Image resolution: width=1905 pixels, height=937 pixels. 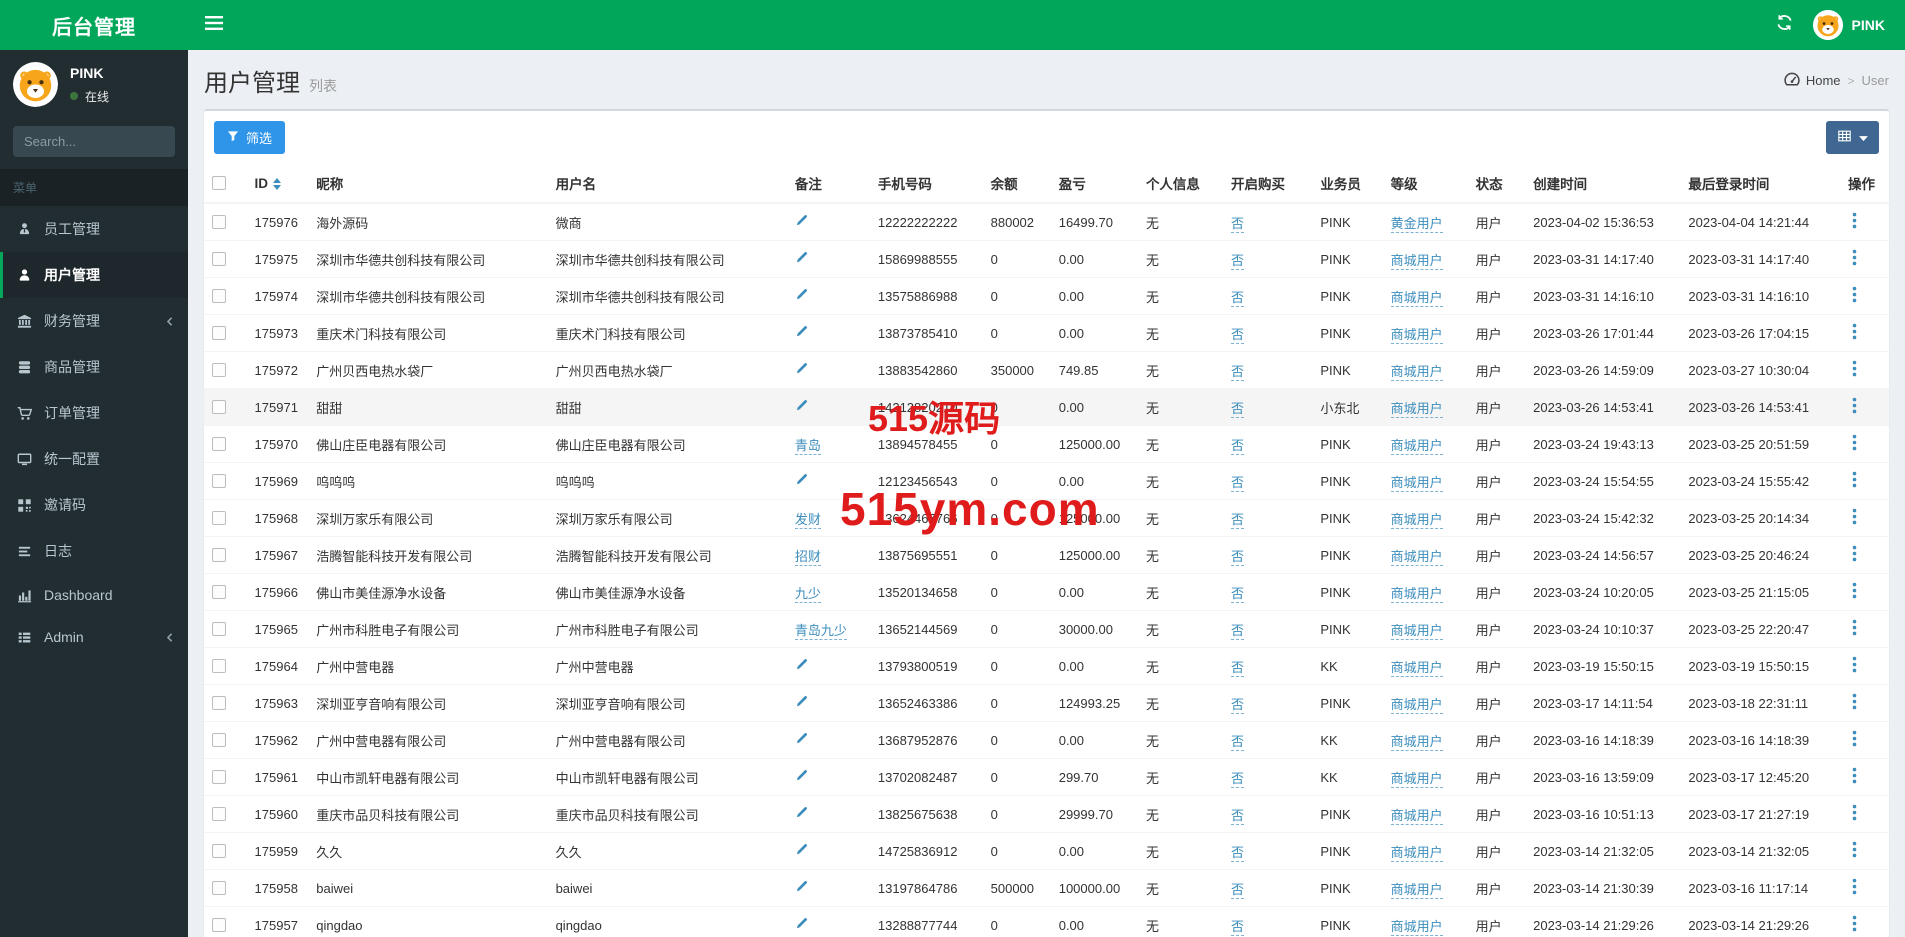 I want to click on sidebar-item-orders: 订单管理, so click(x=94, y=413).